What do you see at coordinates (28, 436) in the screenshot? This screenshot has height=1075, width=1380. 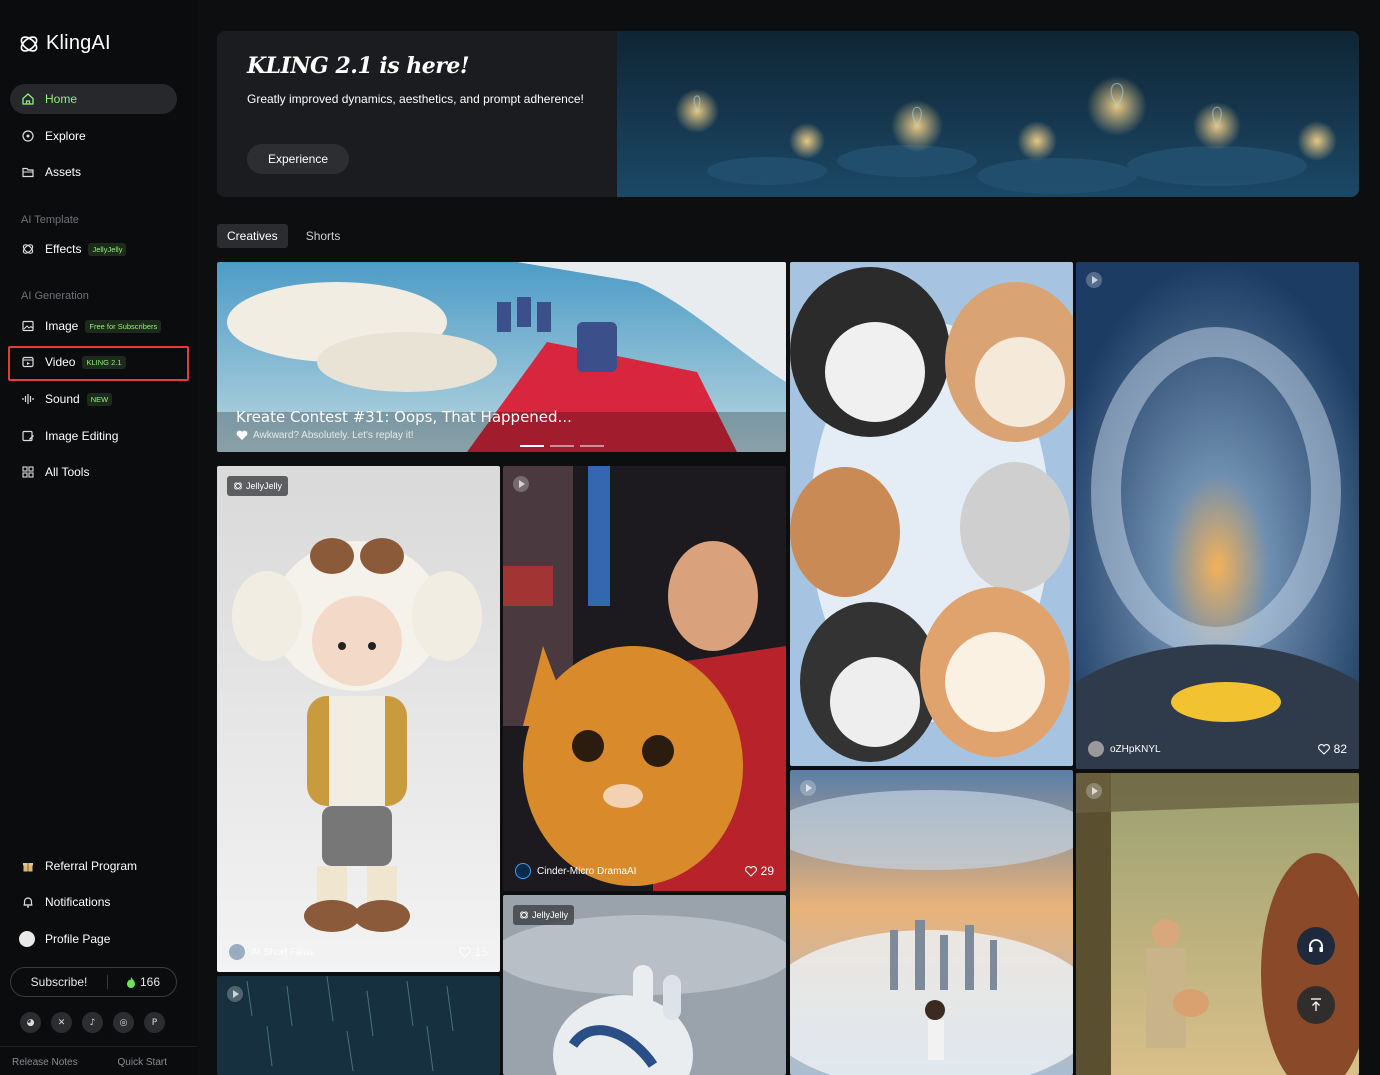 I see `image-edit-icon` at bounding box center [28, 436].